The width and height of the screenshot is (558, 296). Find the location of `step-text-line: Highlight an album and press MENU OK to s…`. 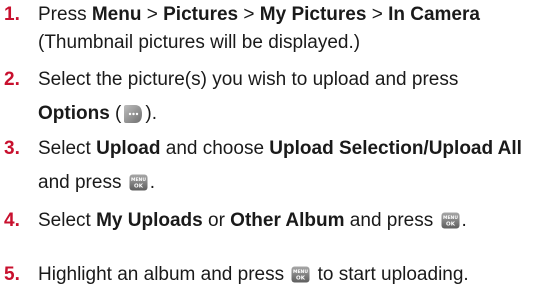

step-text-line: Highlight an album and press MENU OK to s… is located at coordinates (253, 274).